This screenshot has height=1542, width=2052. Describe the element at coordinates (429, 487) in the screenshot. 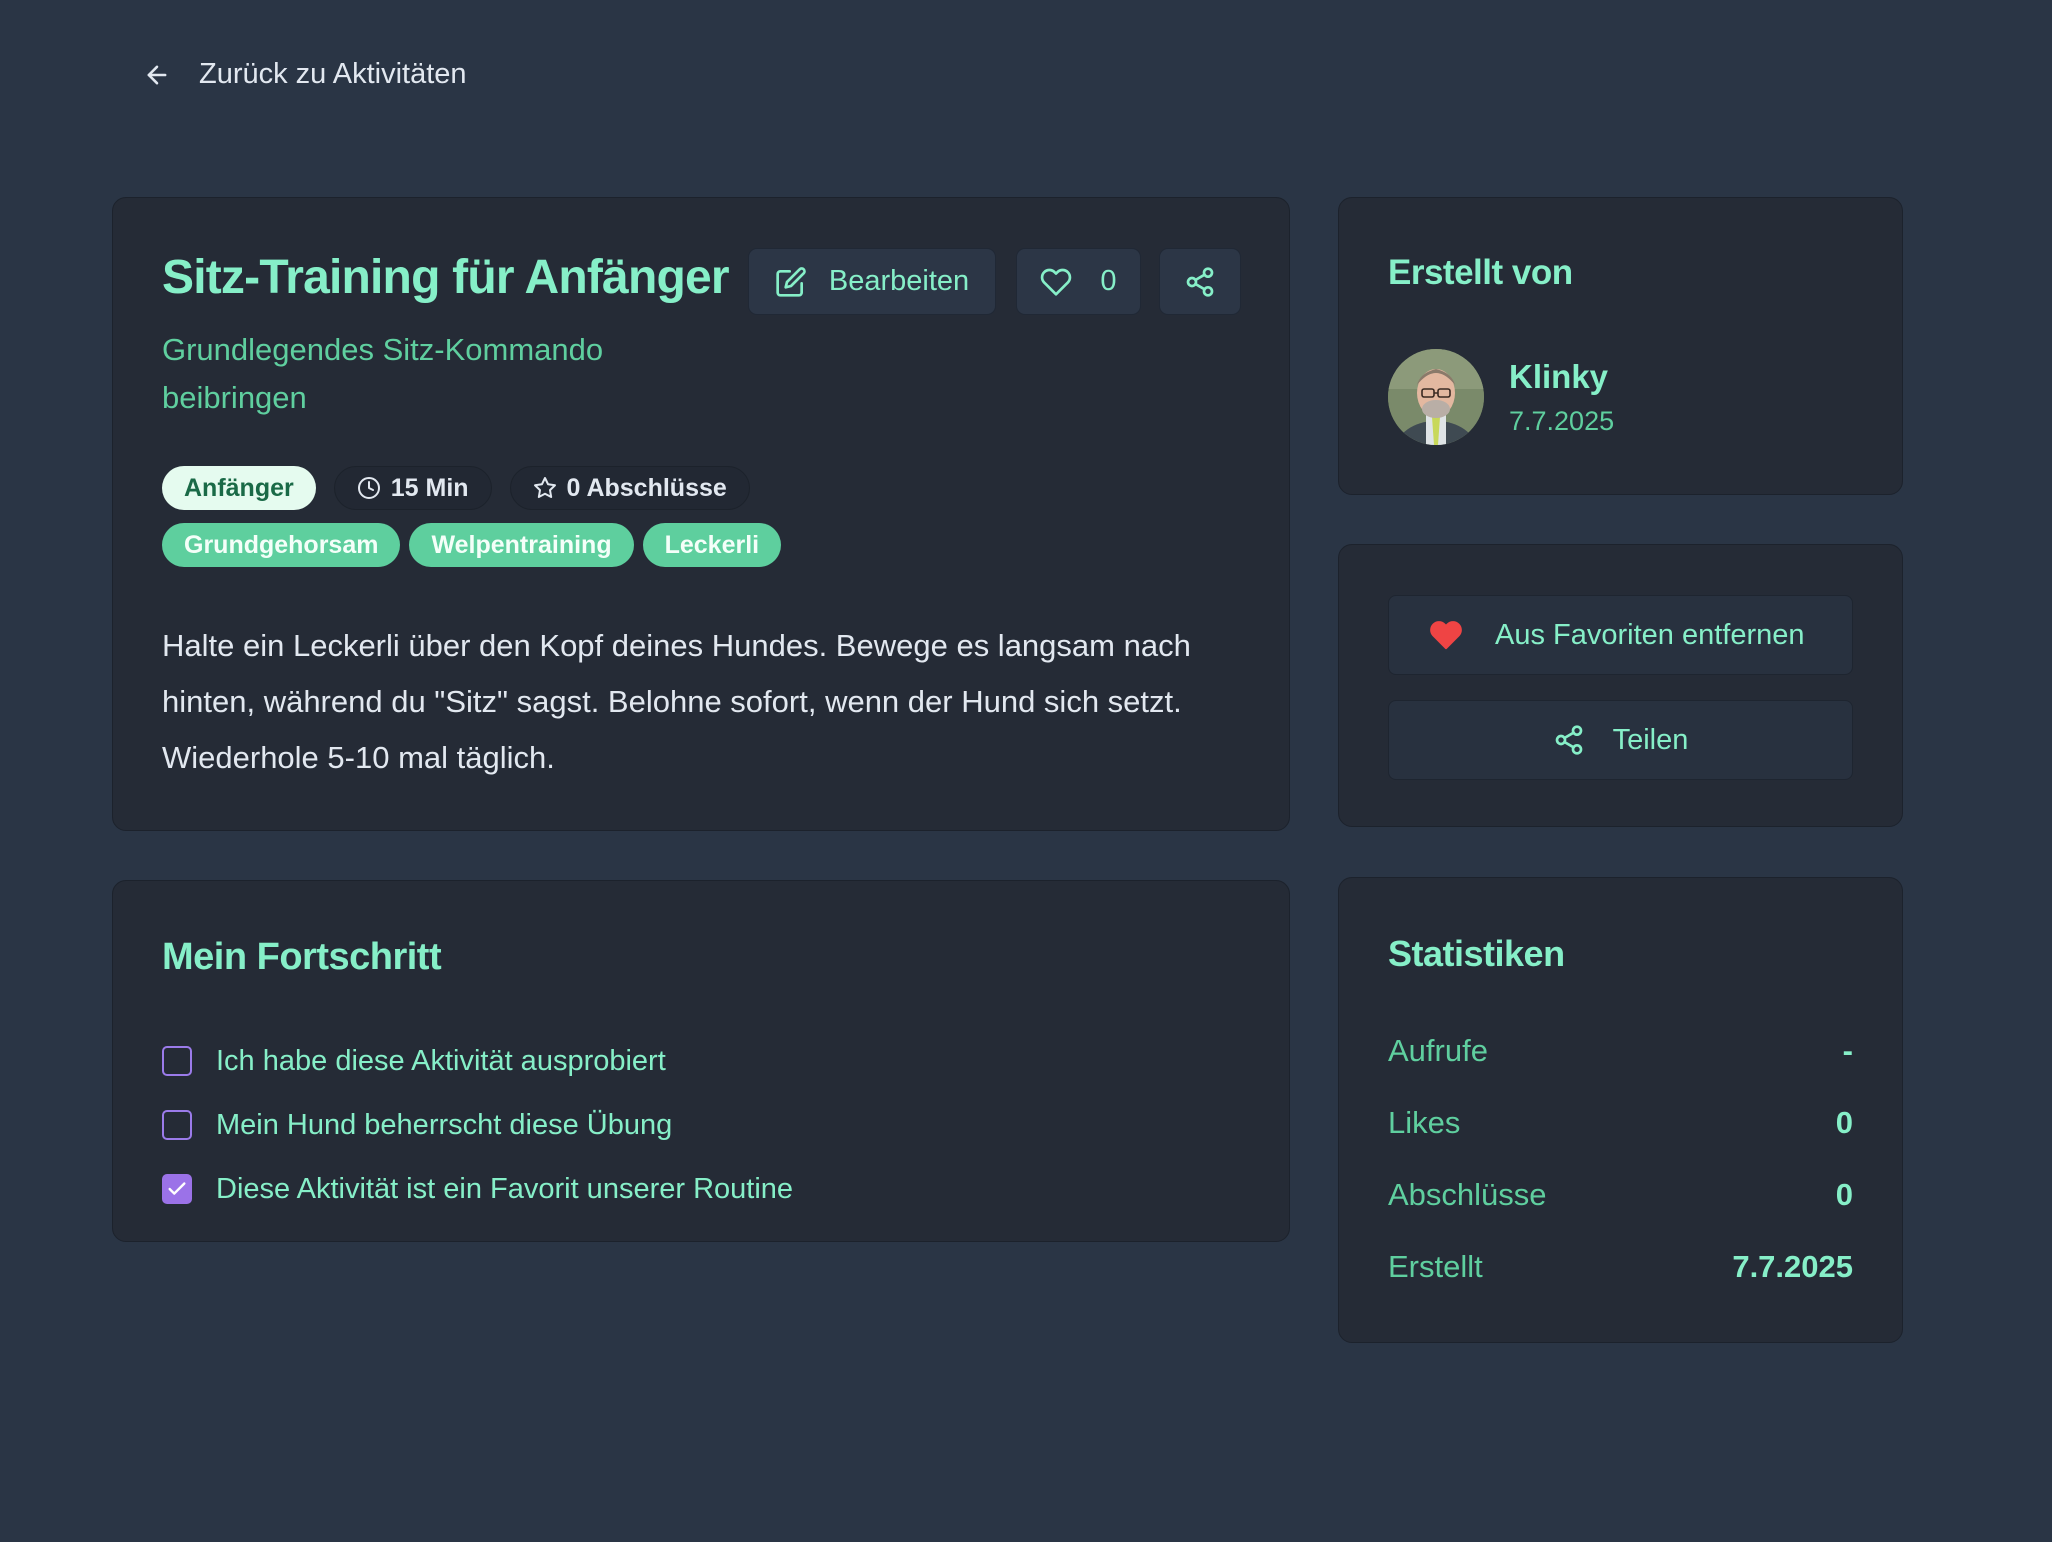

I see `duration-label: 15 Min` at that location.